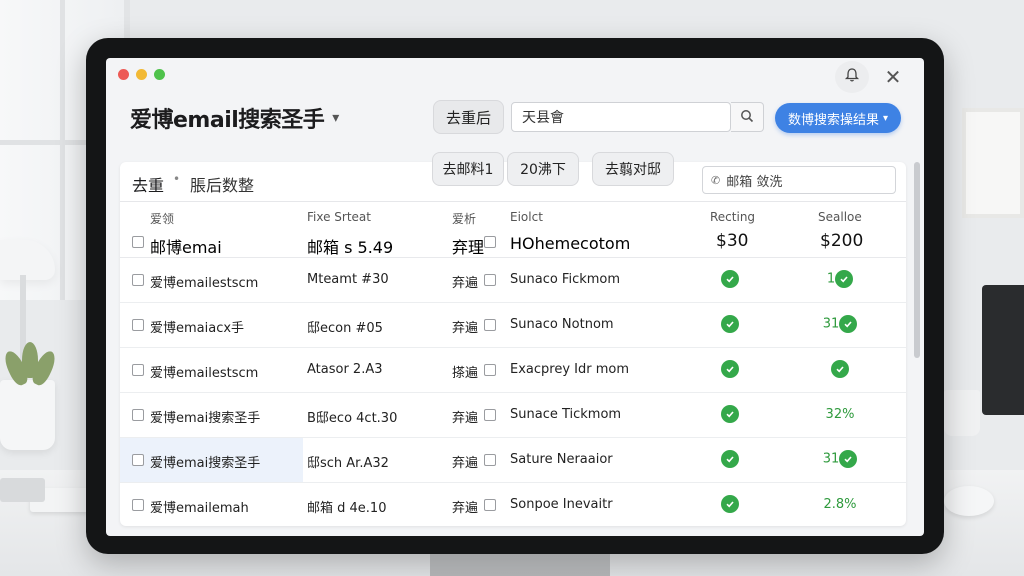  I want to click on column-header: Recting, so click(732, 217).